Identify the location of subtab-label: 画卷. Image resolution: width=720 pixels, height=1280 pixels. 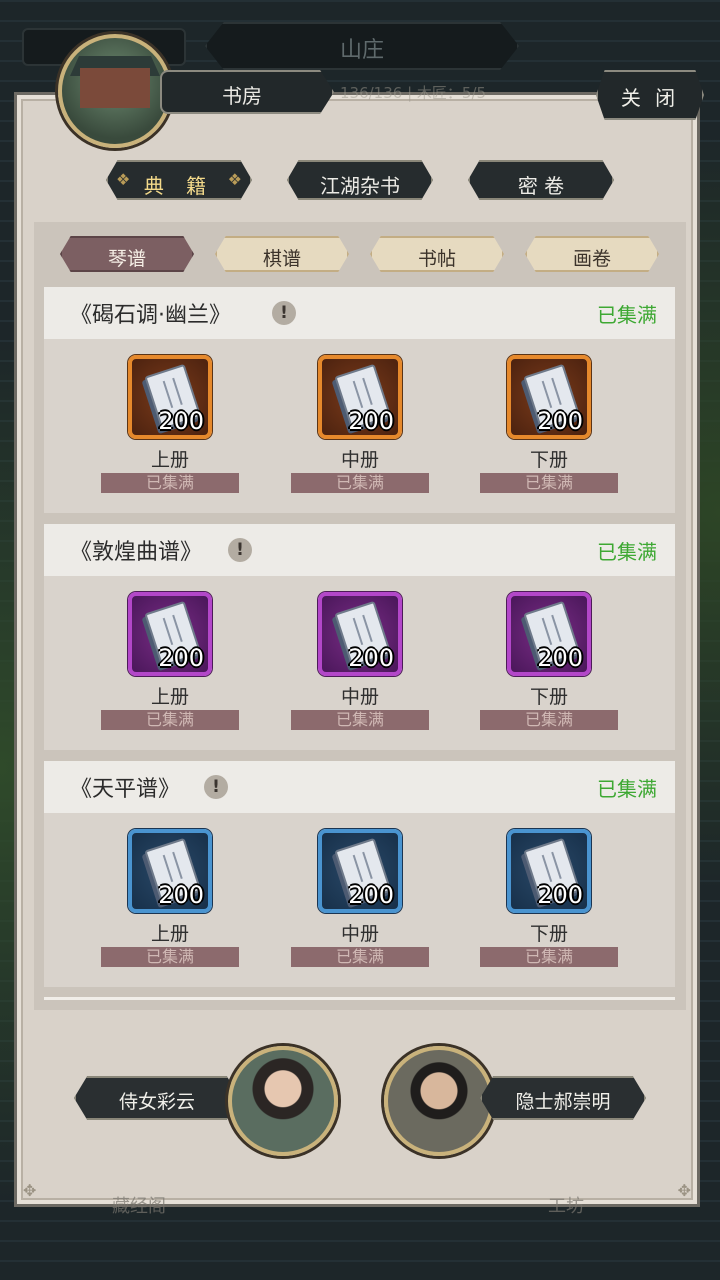
(591, 259).